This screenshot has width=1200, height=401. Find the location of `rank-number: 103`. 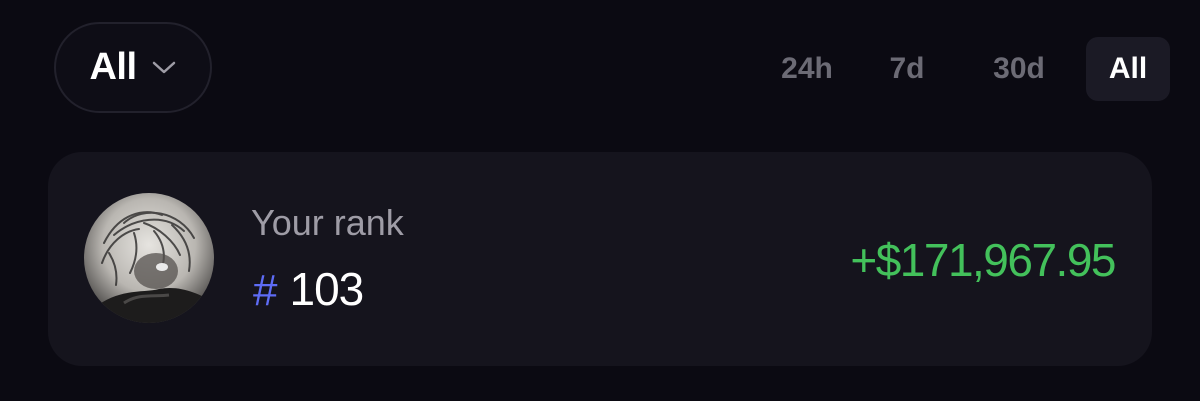

rank-number: 103 is located at coordinates (326, 289).